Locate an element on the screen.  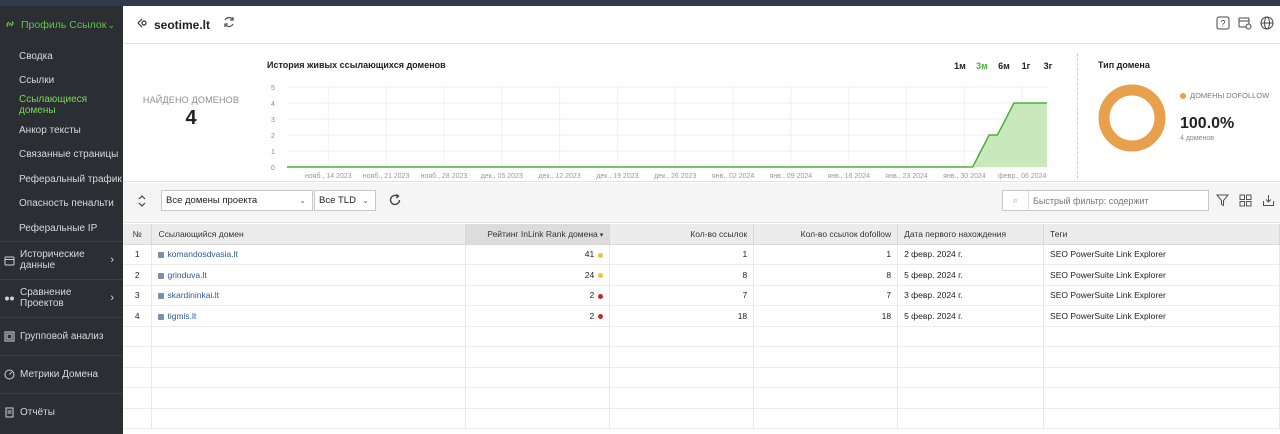
dofollow-donut-ring is located at coordinates (1132, 118).